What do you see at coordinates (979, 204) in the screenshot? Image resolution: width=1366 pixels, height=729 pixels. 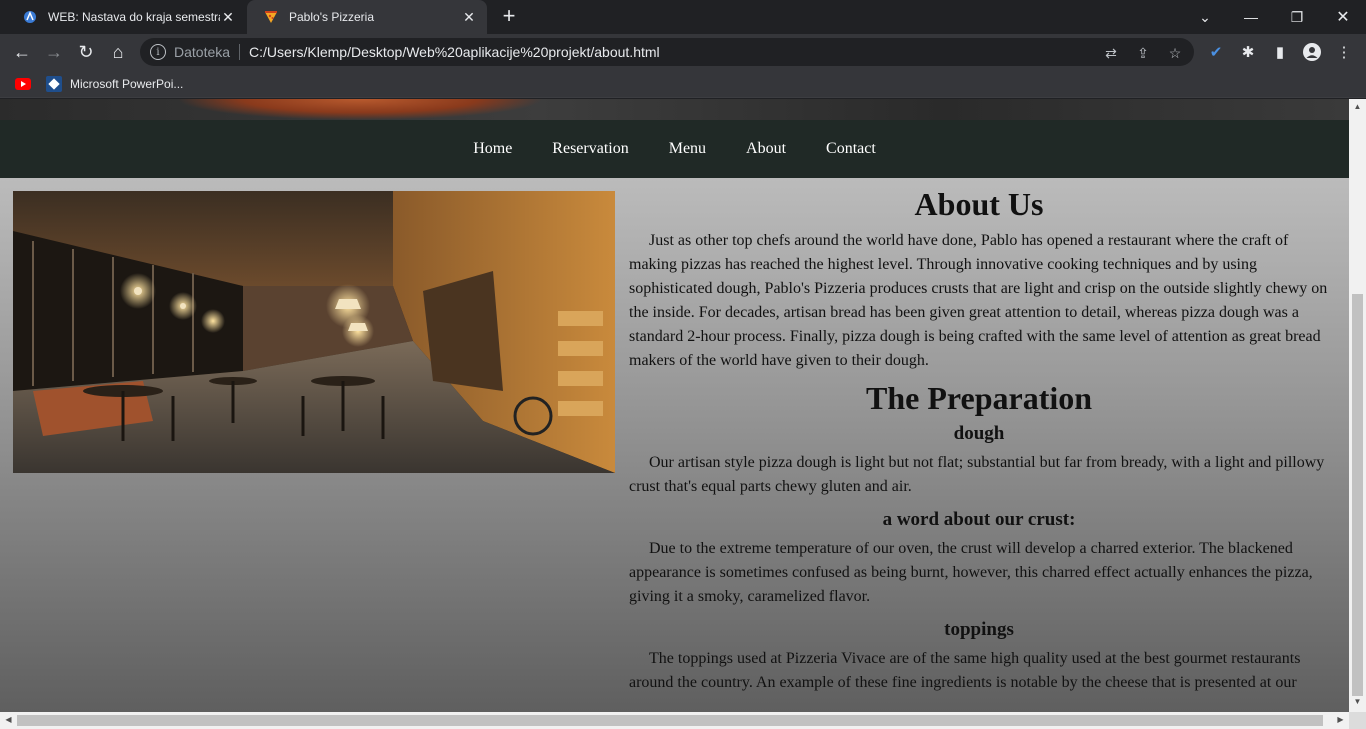 I see `about-us-heading: About Us` at bounding box center [979, 204].